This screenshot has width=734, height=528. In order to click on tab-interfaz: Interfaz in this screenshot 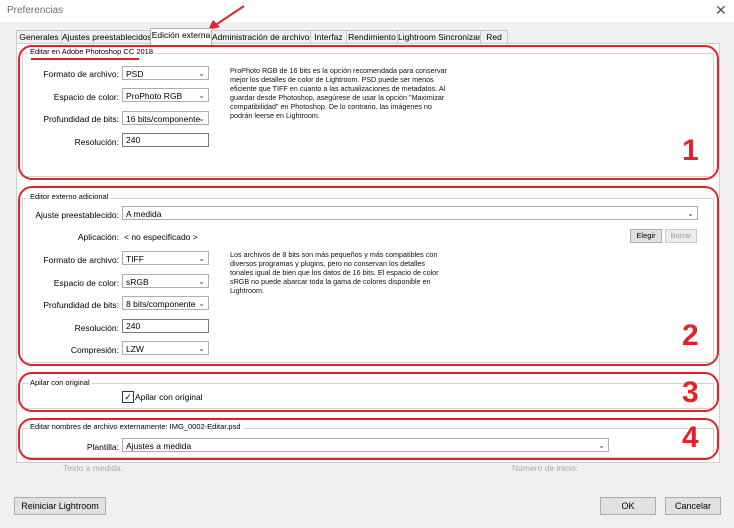, I will do `click(328, 37)`.